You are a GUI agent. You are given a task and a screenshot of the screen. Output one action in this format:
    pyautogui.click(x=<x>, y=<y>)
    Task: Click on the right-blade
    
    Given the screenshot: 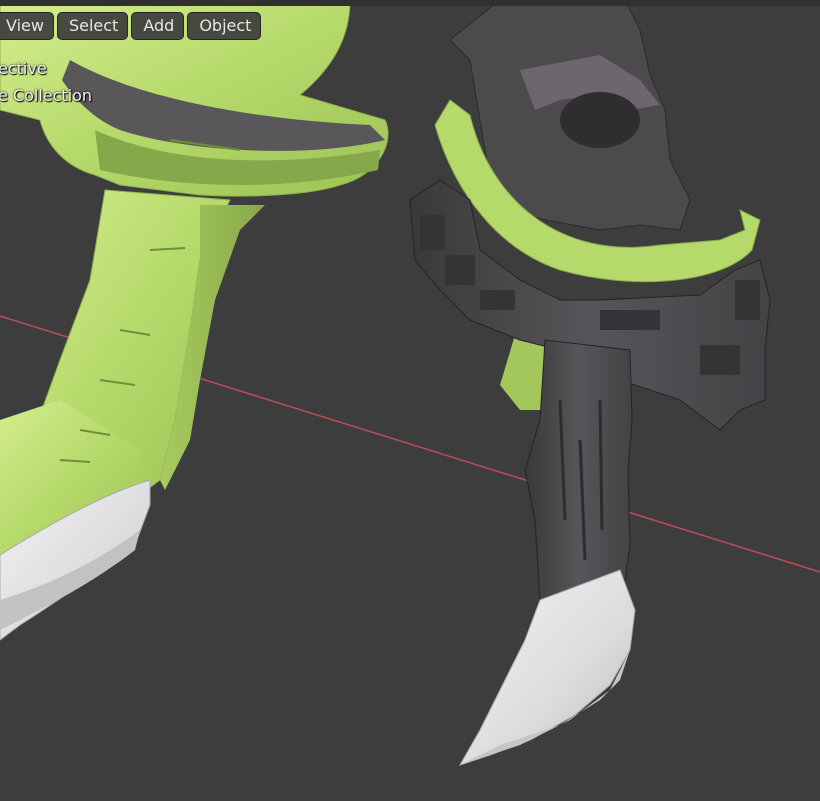 What is the action you would take?
    pyautogui.click(x=547, y=667)
    